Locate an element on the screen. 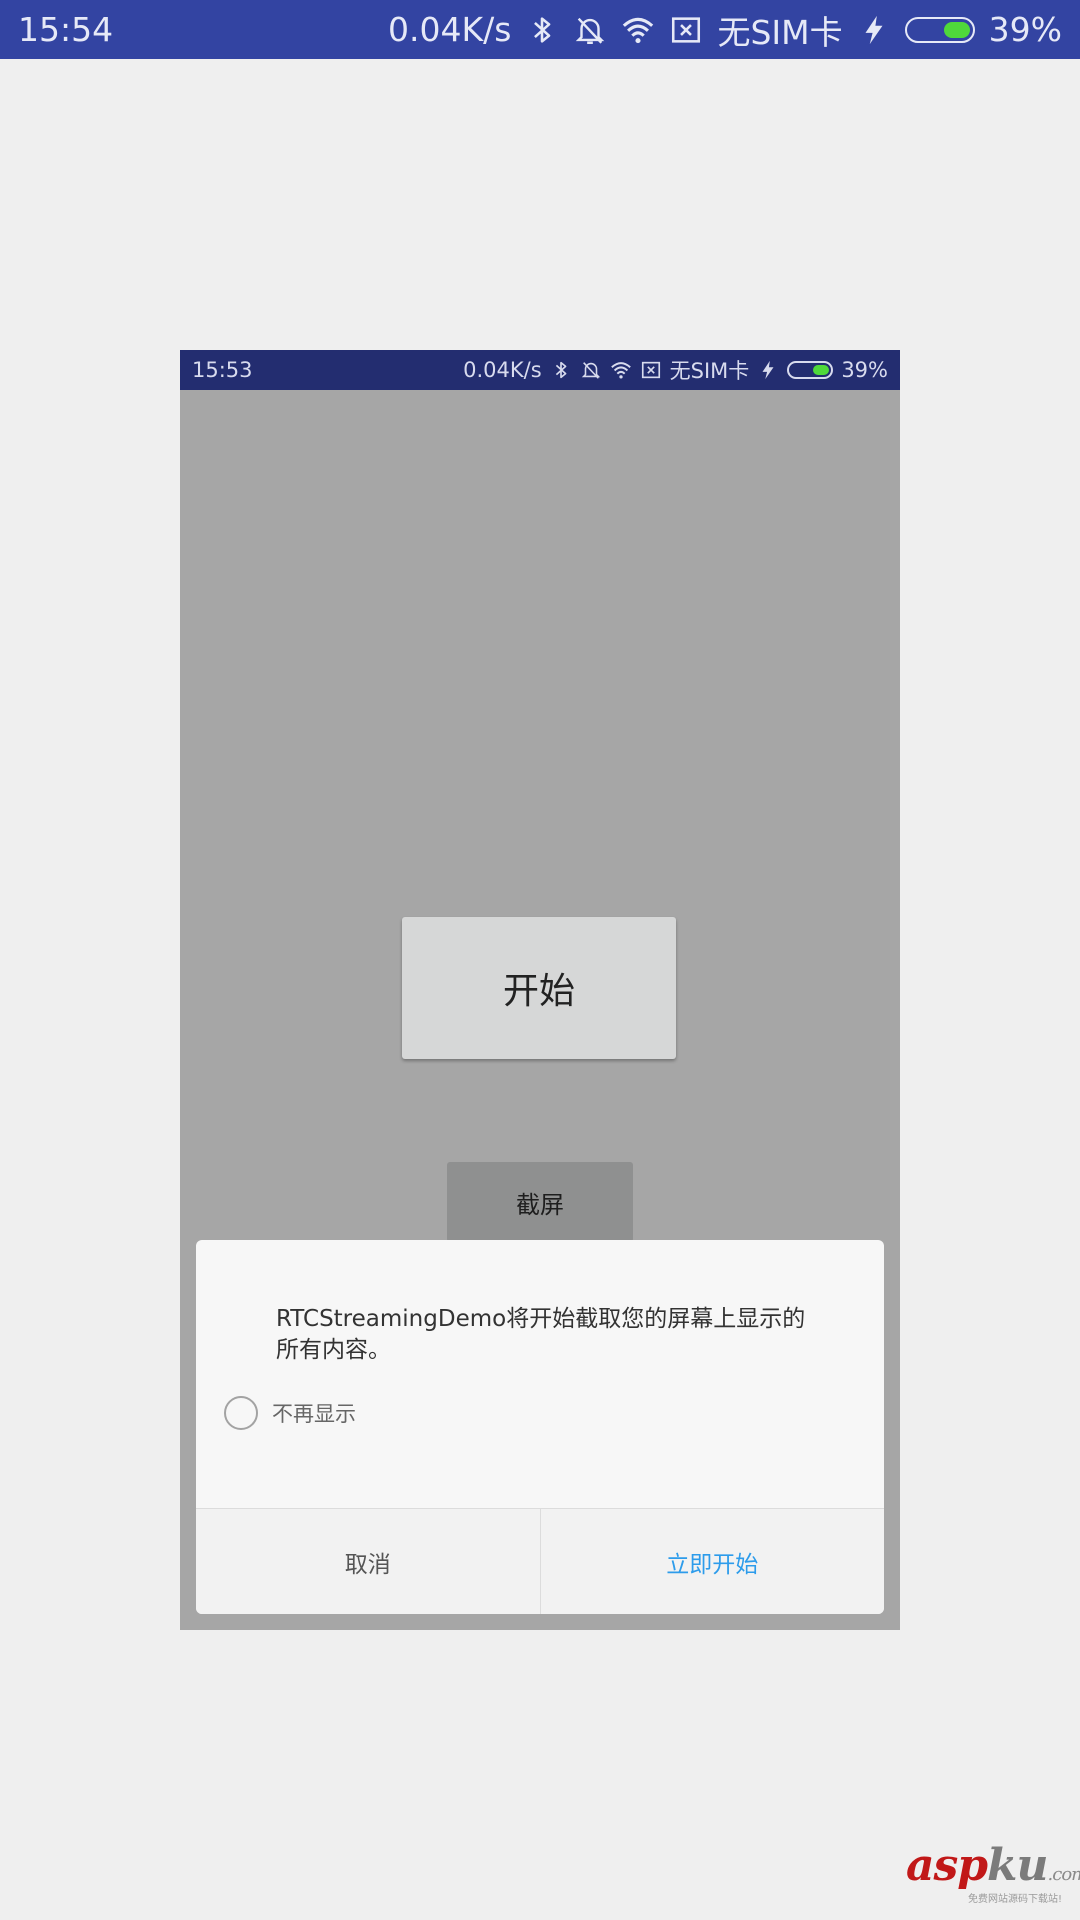 This screenshot has width=1080, height=1920. start-button: 开始 is located at coordinates (539, 988).